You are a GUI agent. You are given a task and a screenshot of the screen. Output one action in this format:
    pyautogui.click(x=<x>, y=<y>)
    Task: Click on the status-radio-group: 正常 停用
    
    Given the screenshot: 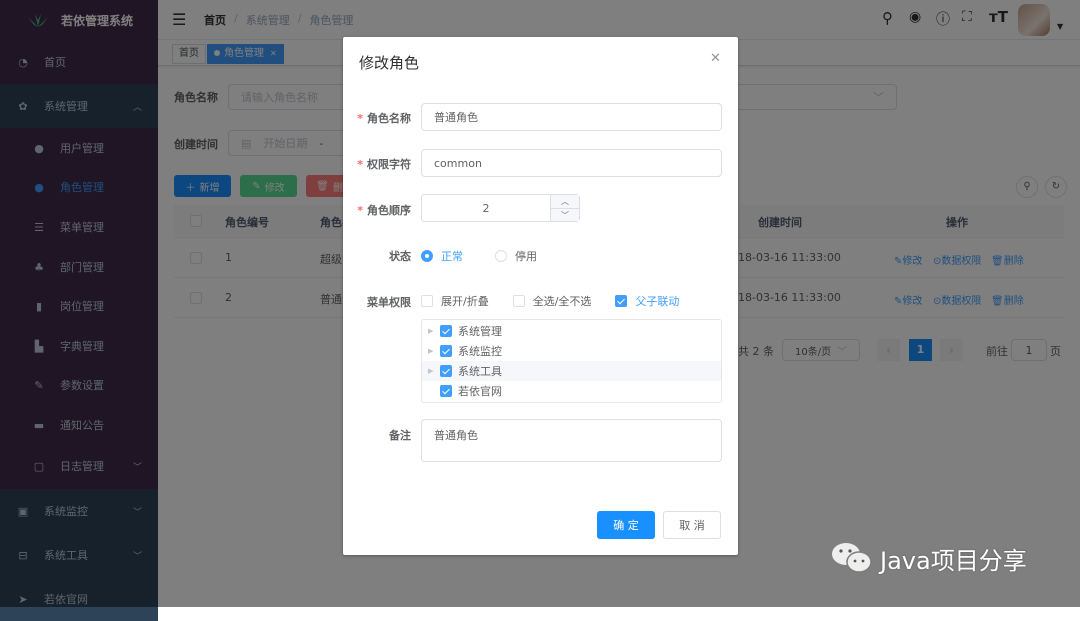 What is the action you would take?
    pyautogui.click(x=479, y=256)
    